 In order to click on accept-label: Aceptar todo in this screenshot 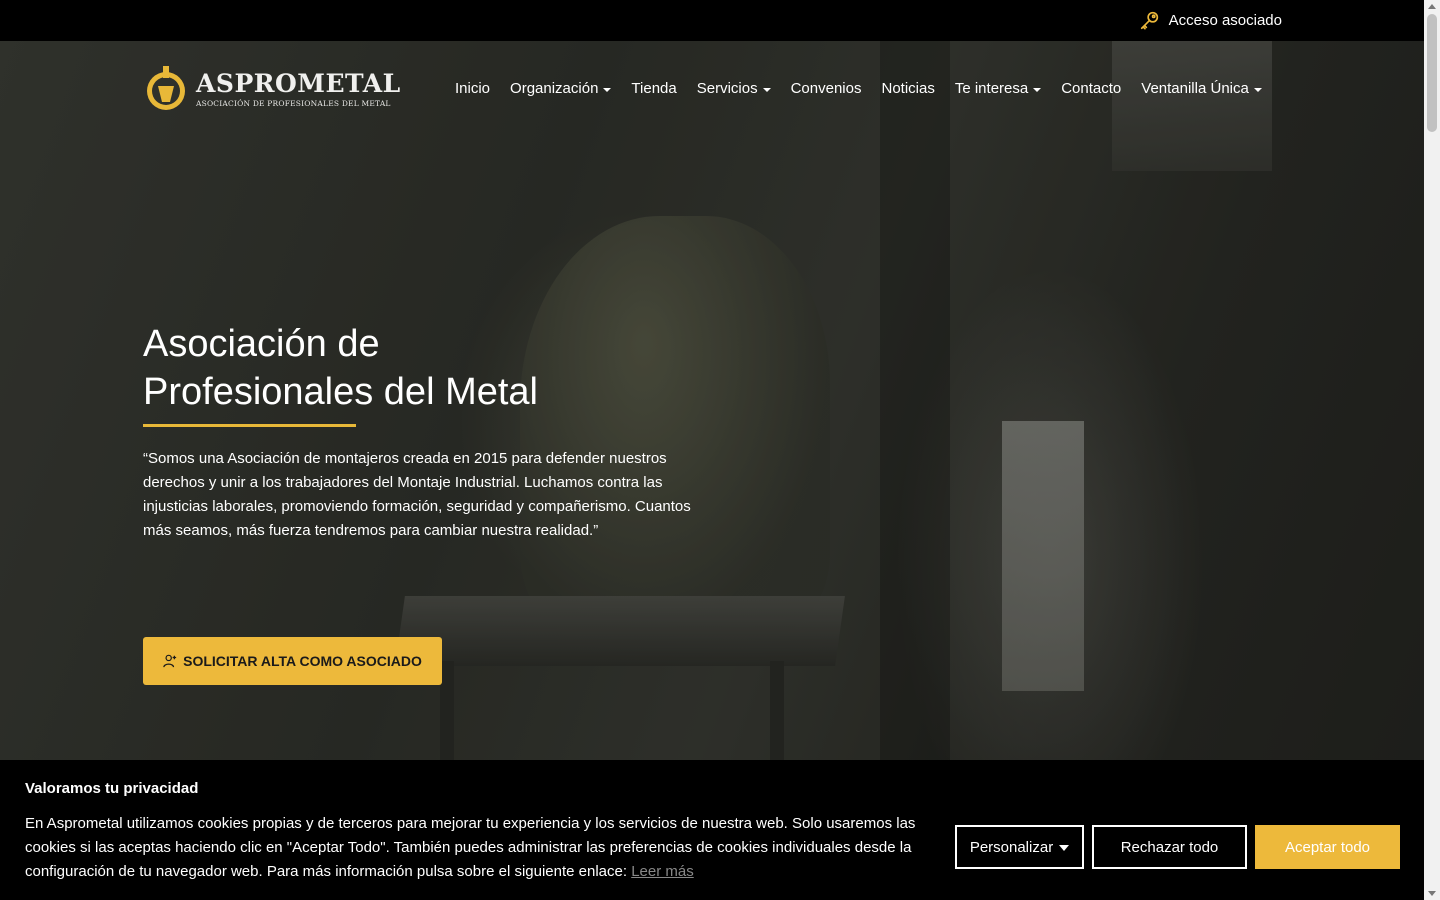, I will do `click(1327, 847)`.